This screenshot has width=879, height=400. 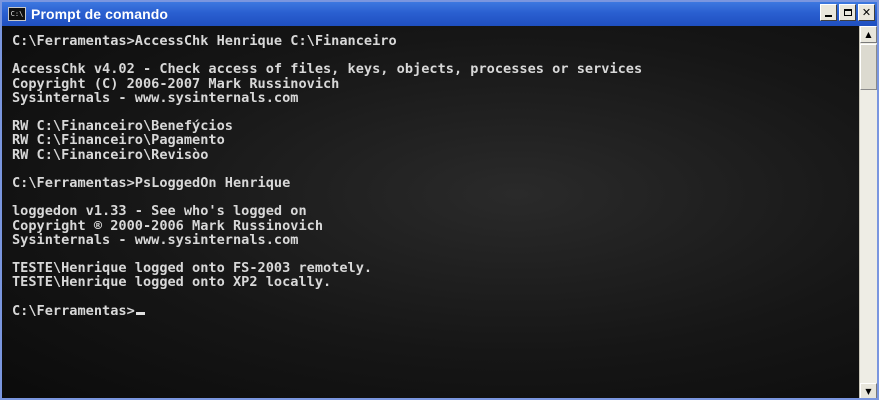 I want to click on scroll-thumb, so click(x=868, y=67).